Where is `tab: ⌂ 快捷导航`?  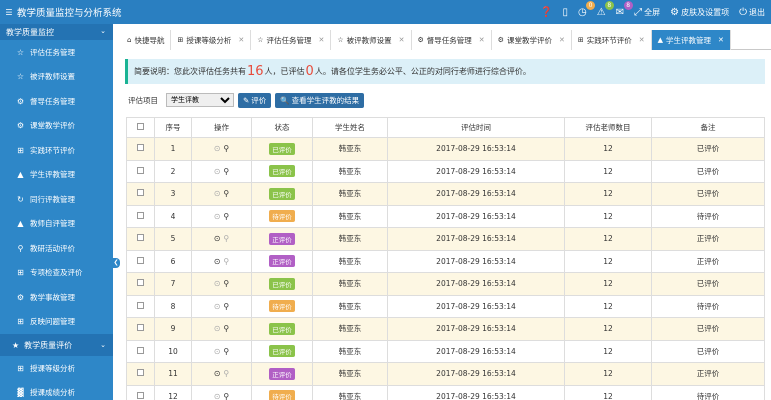 tab: ⌂ 快捷导航 is located at coordinates (146, 40).